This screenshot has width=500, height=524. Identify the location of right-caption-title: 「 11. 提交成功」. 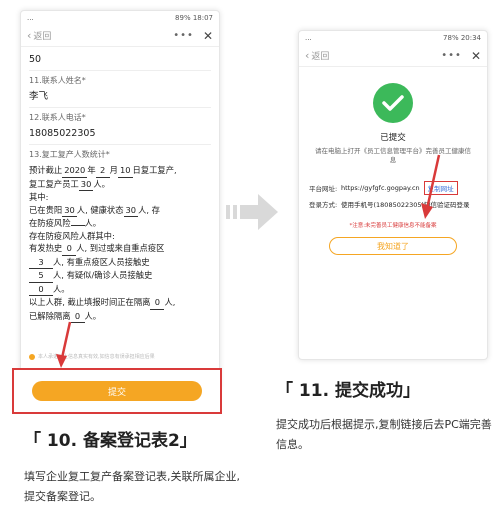
(348, 391).